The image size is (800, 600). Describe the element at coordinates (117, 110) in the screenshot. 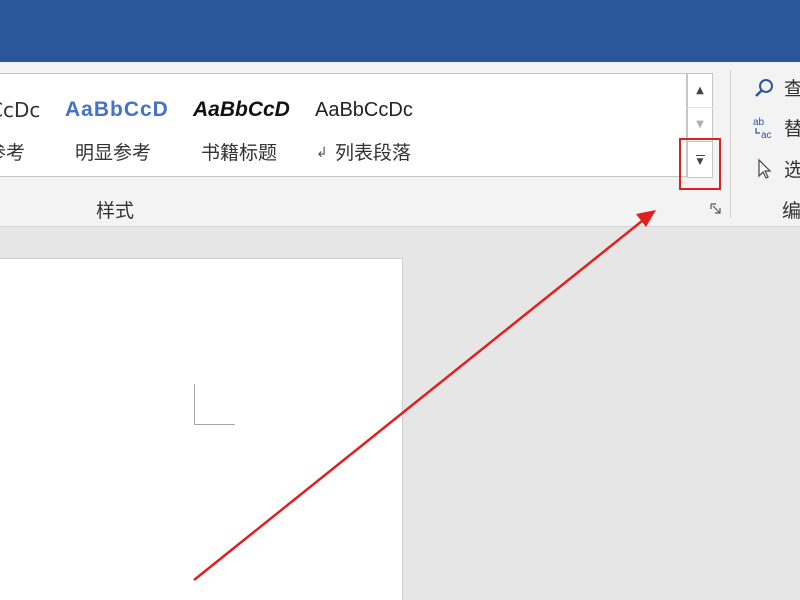

I see `style-sample-intense-reference: AaBbCcD` at that location.